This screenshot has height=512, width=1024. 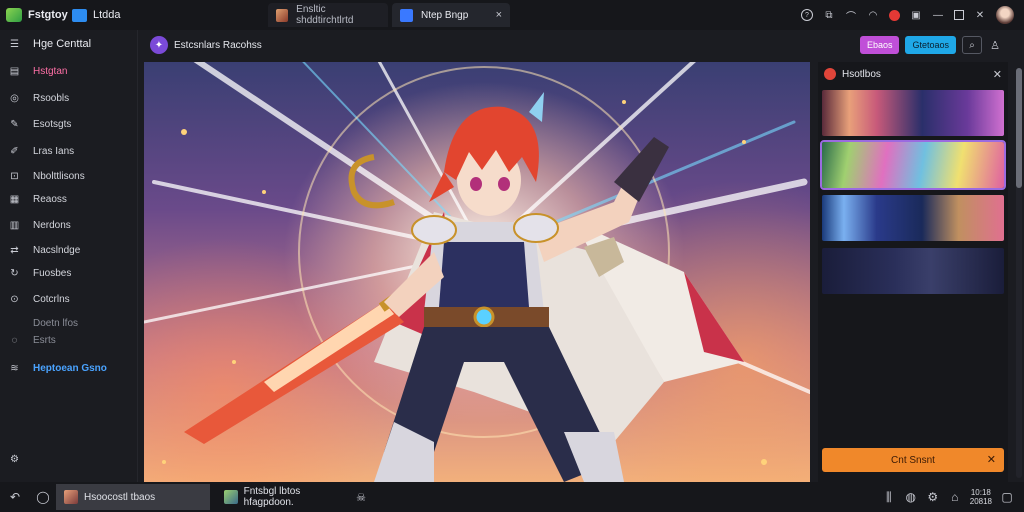 I want to click on tab-close-icon: ×, so click(x=499, y=15).